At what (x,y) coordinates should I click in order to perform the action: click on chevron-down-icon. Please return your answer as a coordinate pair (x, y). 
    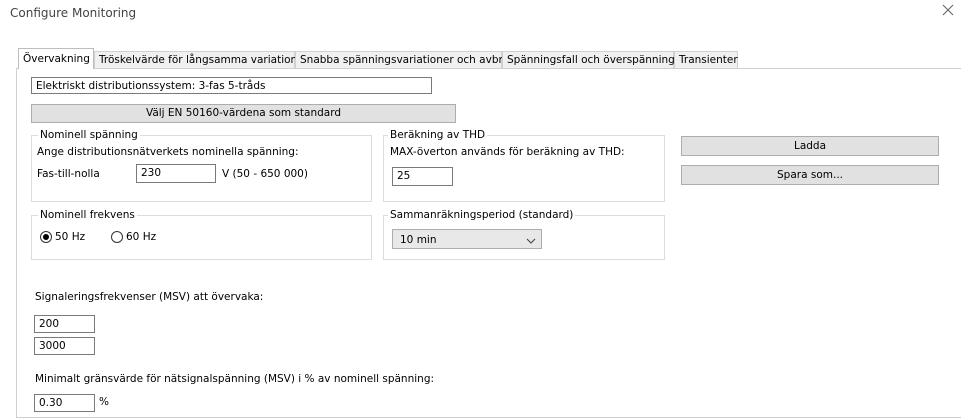
    Looking at the image, I should click on (531, 242).